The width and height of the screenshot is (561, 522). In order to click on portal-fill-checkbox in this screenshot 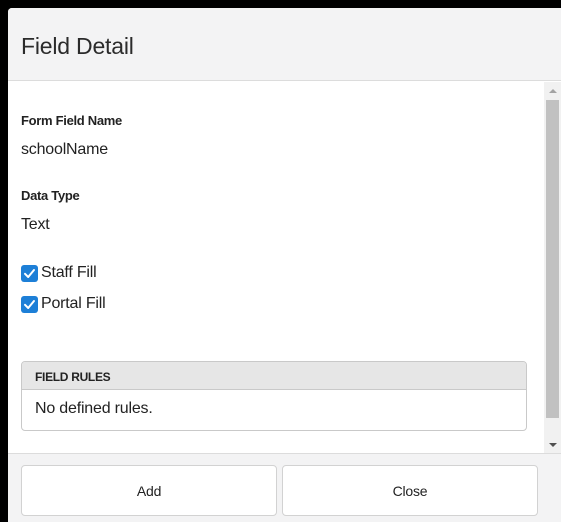, I will do `click(29, 304)`.